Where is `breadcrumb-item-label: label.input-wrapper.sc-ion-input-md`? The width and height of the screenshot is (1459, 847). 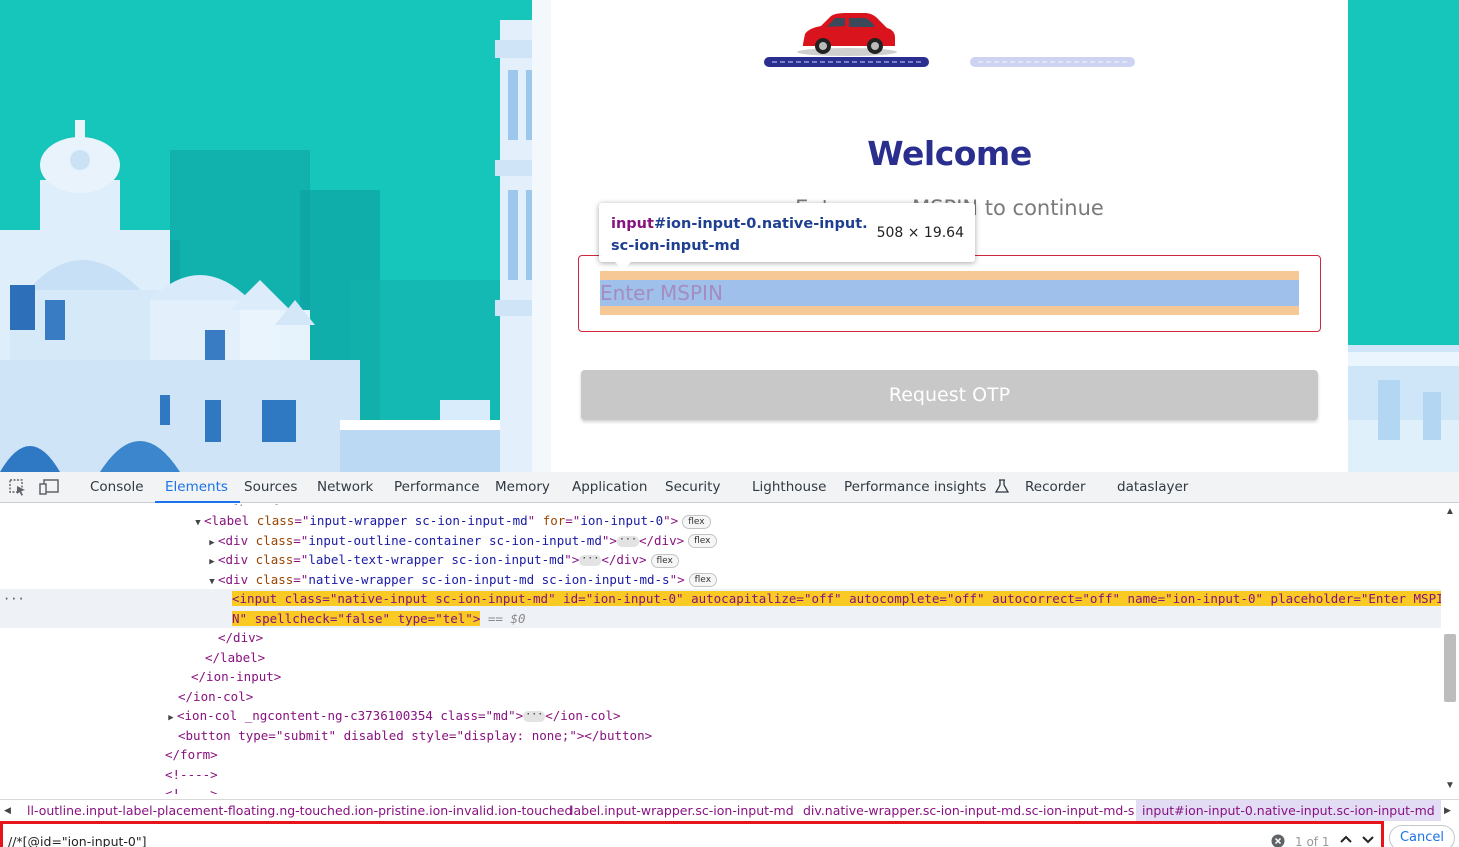 breadcrumb-item-label: label.input-wrapper.sc-ion-input-md is located at coordinates (682, 810).